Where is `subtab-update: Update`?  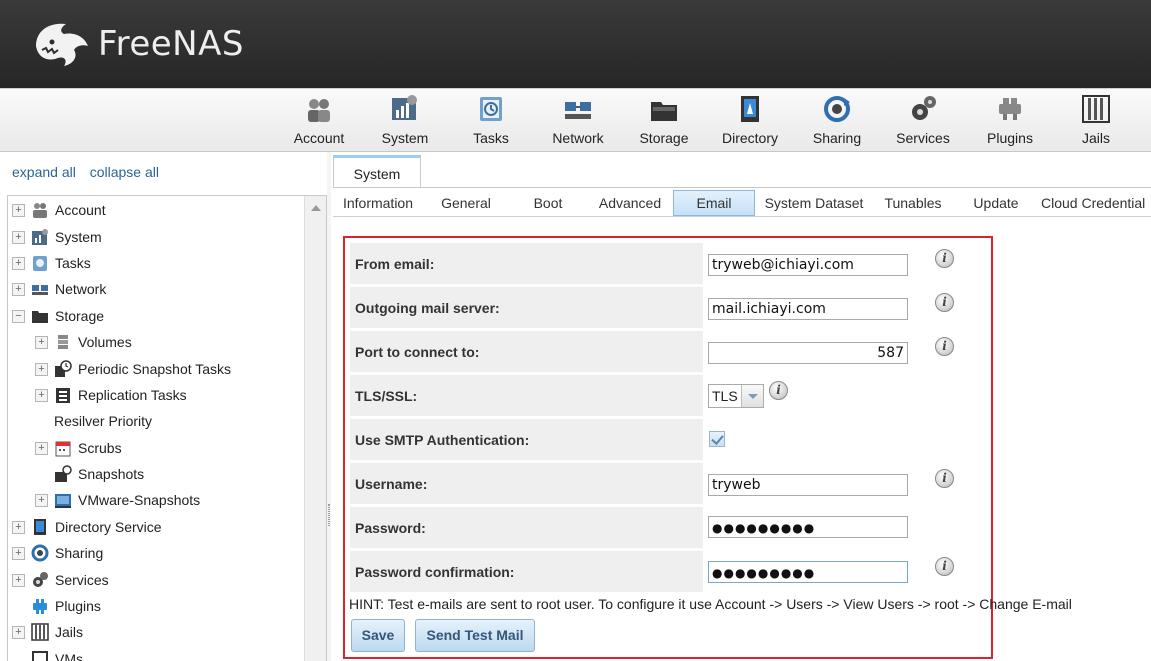
subtab-update: Update is located at coordinates (996, 203).